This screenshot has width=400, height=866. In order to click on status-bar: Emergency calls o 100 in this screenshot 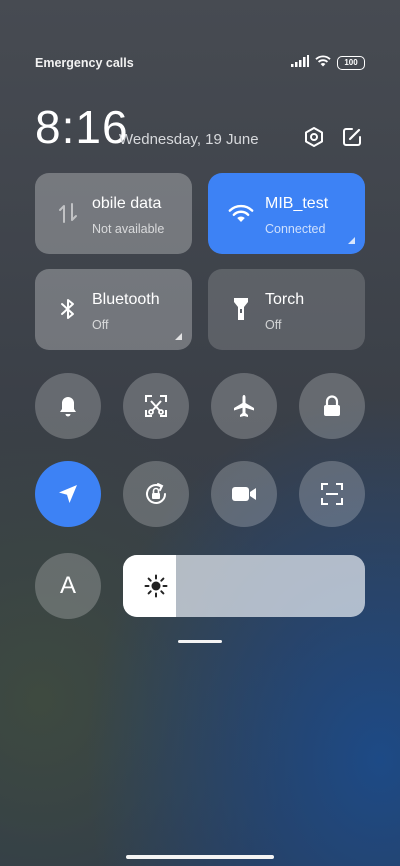, I will do `click(200, 64)`.